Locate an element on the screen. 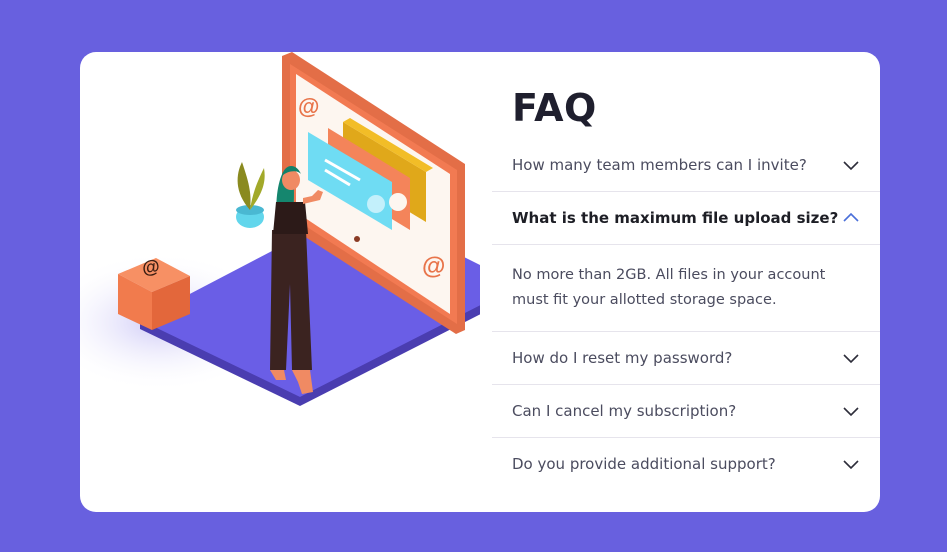 The width and height of the screenshot is (947, 552). faq-item: Do you provide additional support? is located at coordinates (686, 464).